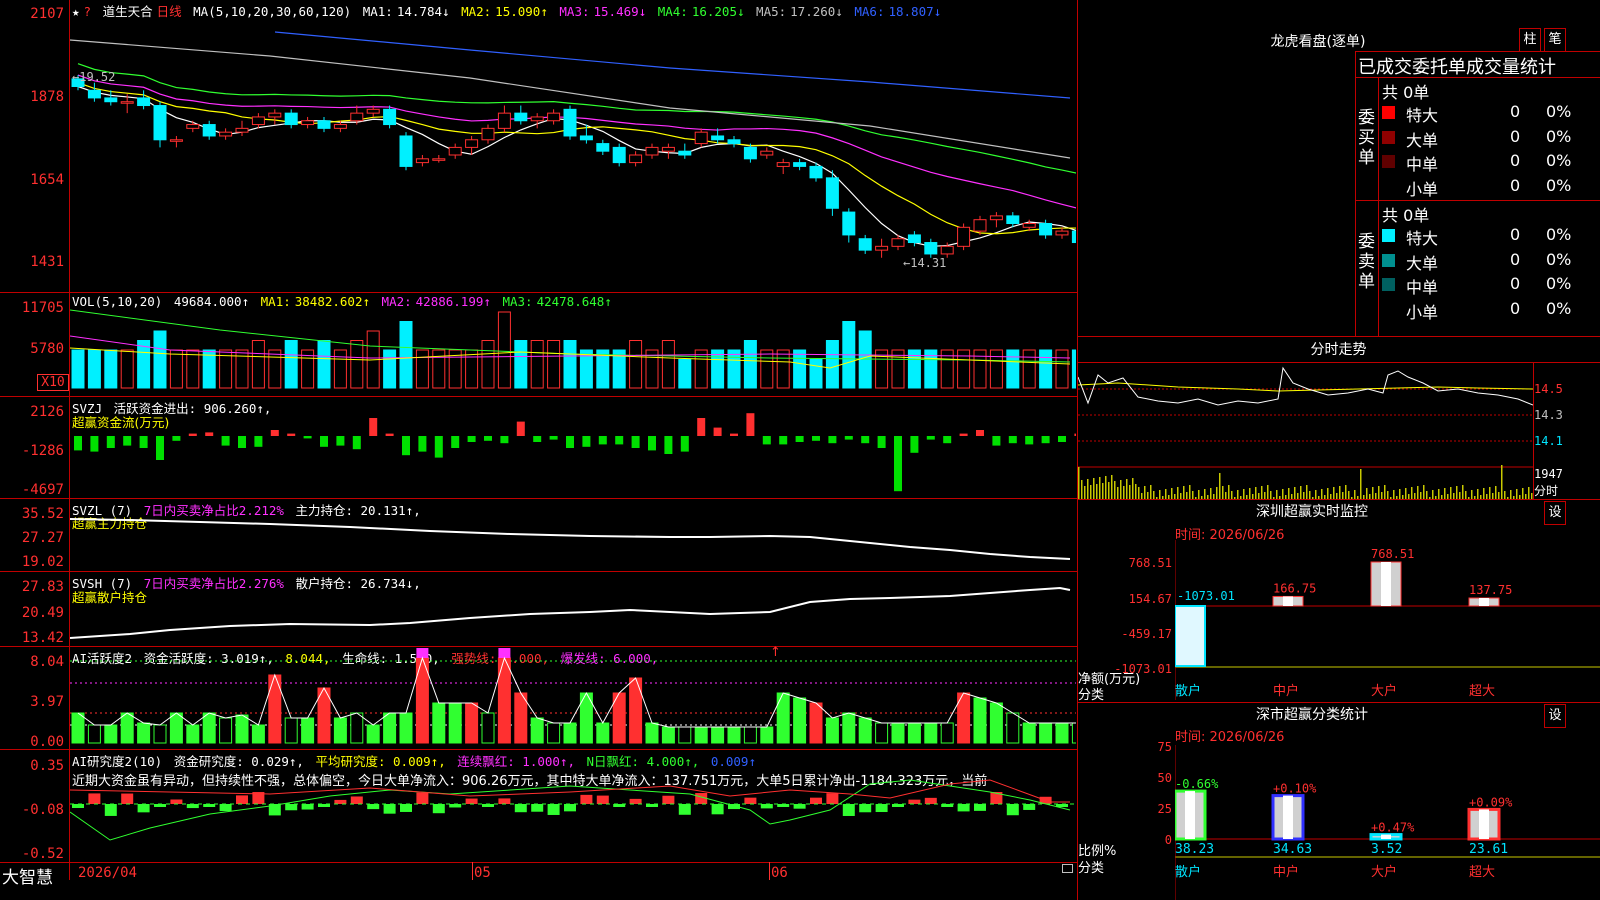 Image resolution: width=1600 pixels, height=900 pixels. I want to click on buy-row-count: 0, so click(1515, 111).